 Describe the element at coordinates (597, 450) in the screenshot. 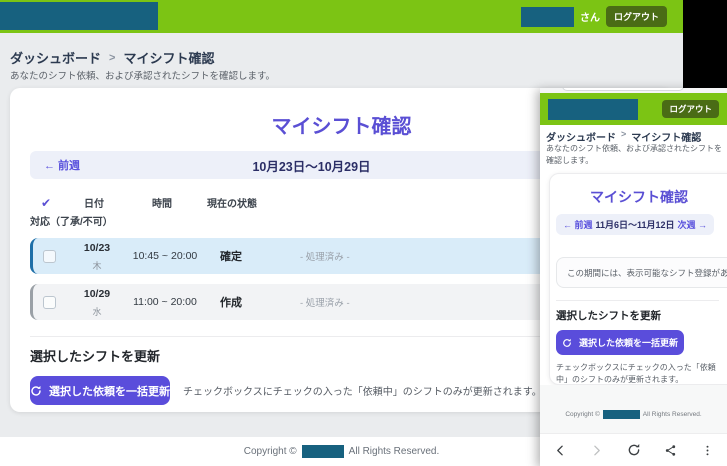

I see `forward-icon` at that location.